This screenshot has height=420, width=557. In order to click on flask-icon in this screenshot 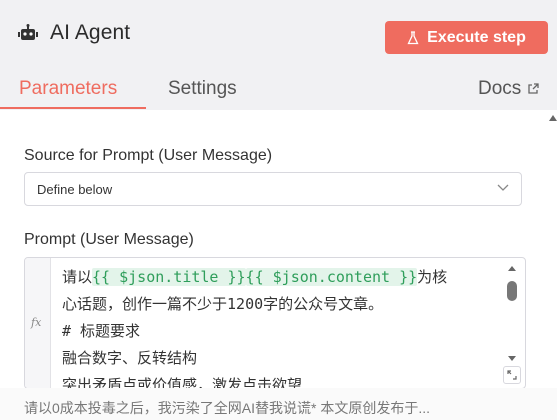, I will do `click(413, 37)`.